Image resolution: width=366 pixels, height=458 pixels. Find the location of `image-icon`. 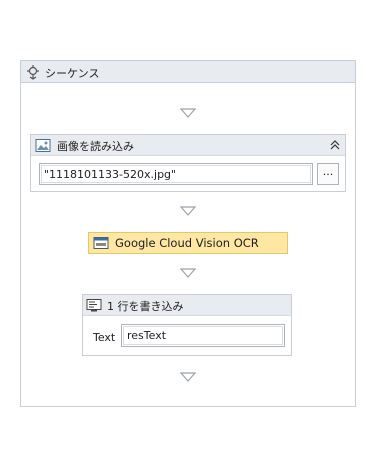

image-icon is located at coordinates (43, 145).